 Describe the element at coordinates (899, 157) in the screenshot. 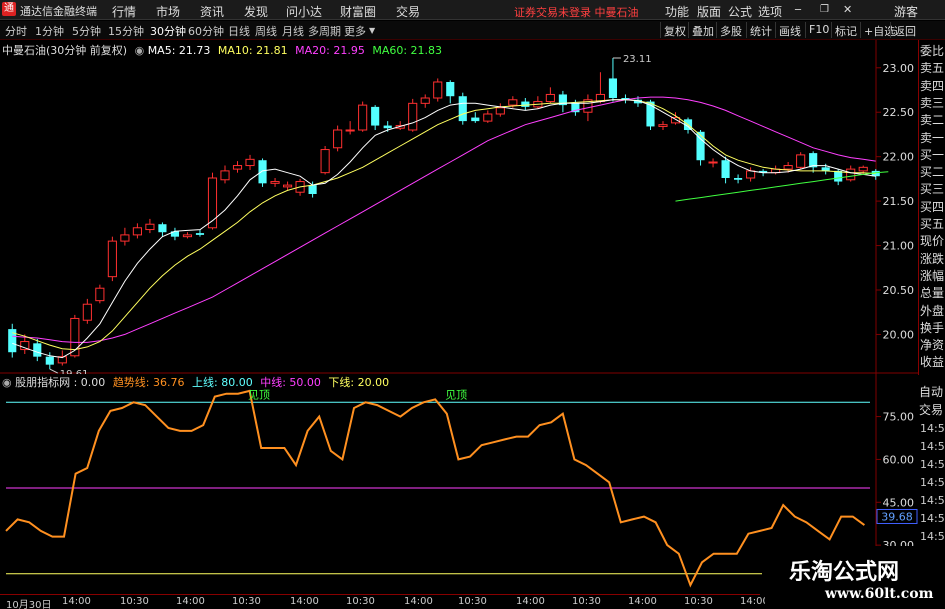

I see `price-tick-label: 22.00` at that location.